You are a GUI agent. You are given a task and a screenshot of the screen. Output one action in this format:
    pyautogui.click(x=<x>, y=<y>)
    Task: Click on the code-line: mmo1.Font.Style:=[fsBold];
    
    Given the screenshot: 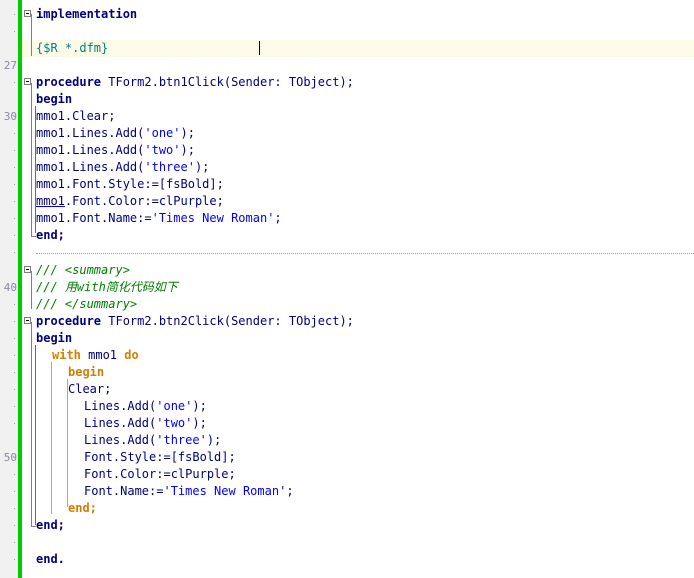 What is the action you would take?
    pyautogui.click(x=354, y=184)
    